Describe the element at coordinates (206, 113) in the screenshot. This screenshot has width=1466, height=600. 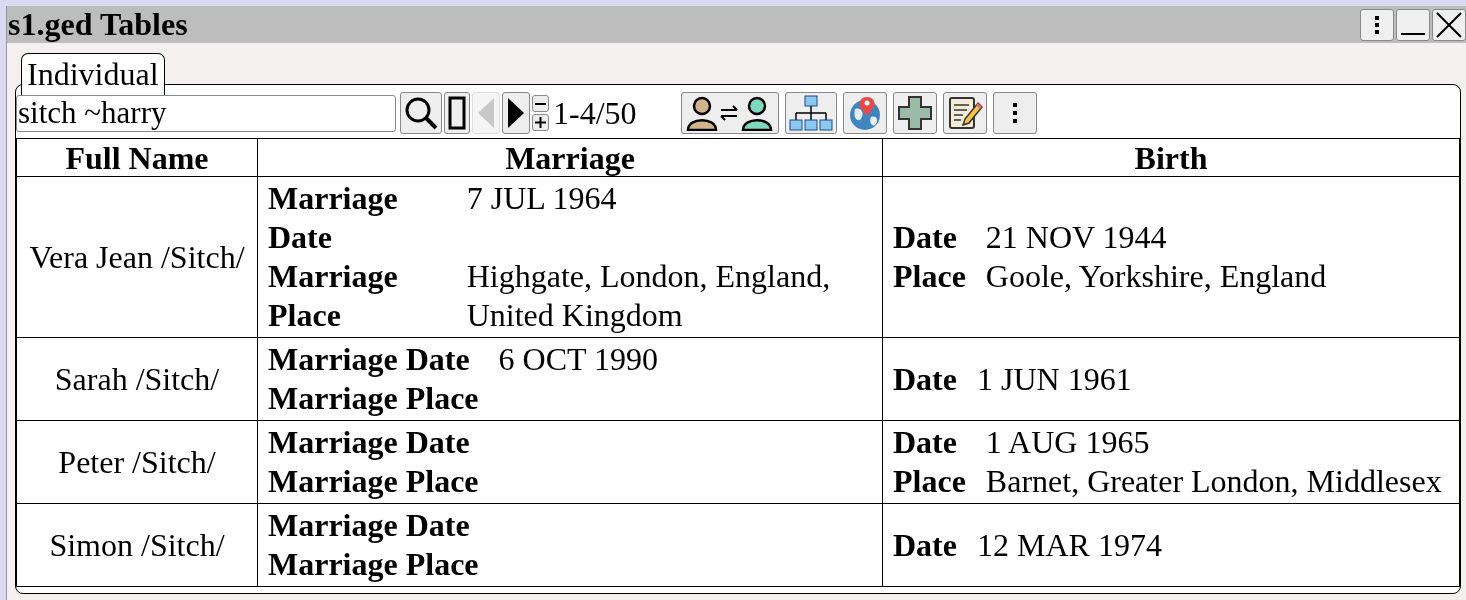
I see `search-field: sitch ~harry` at that location.